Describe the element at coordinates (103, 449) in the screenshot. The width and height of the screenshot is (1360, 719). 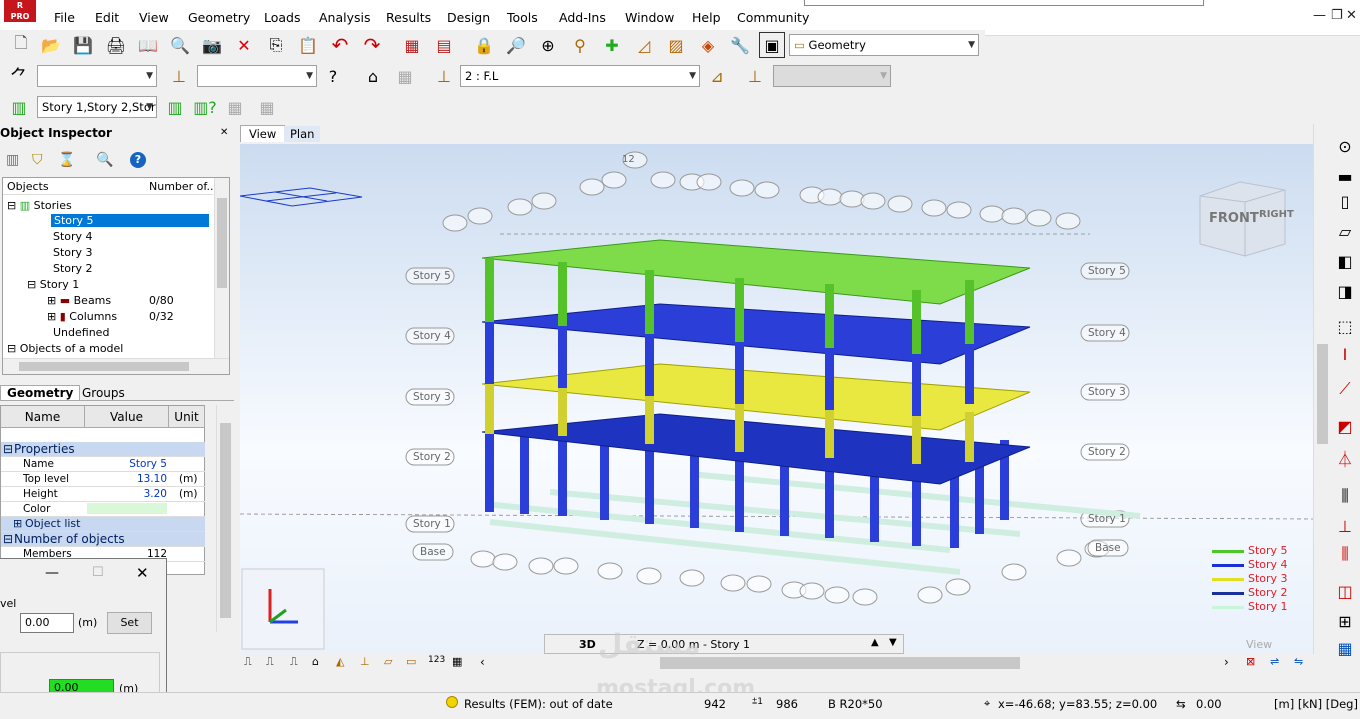
I see `group-properties: ⊟ Properties` at that location.